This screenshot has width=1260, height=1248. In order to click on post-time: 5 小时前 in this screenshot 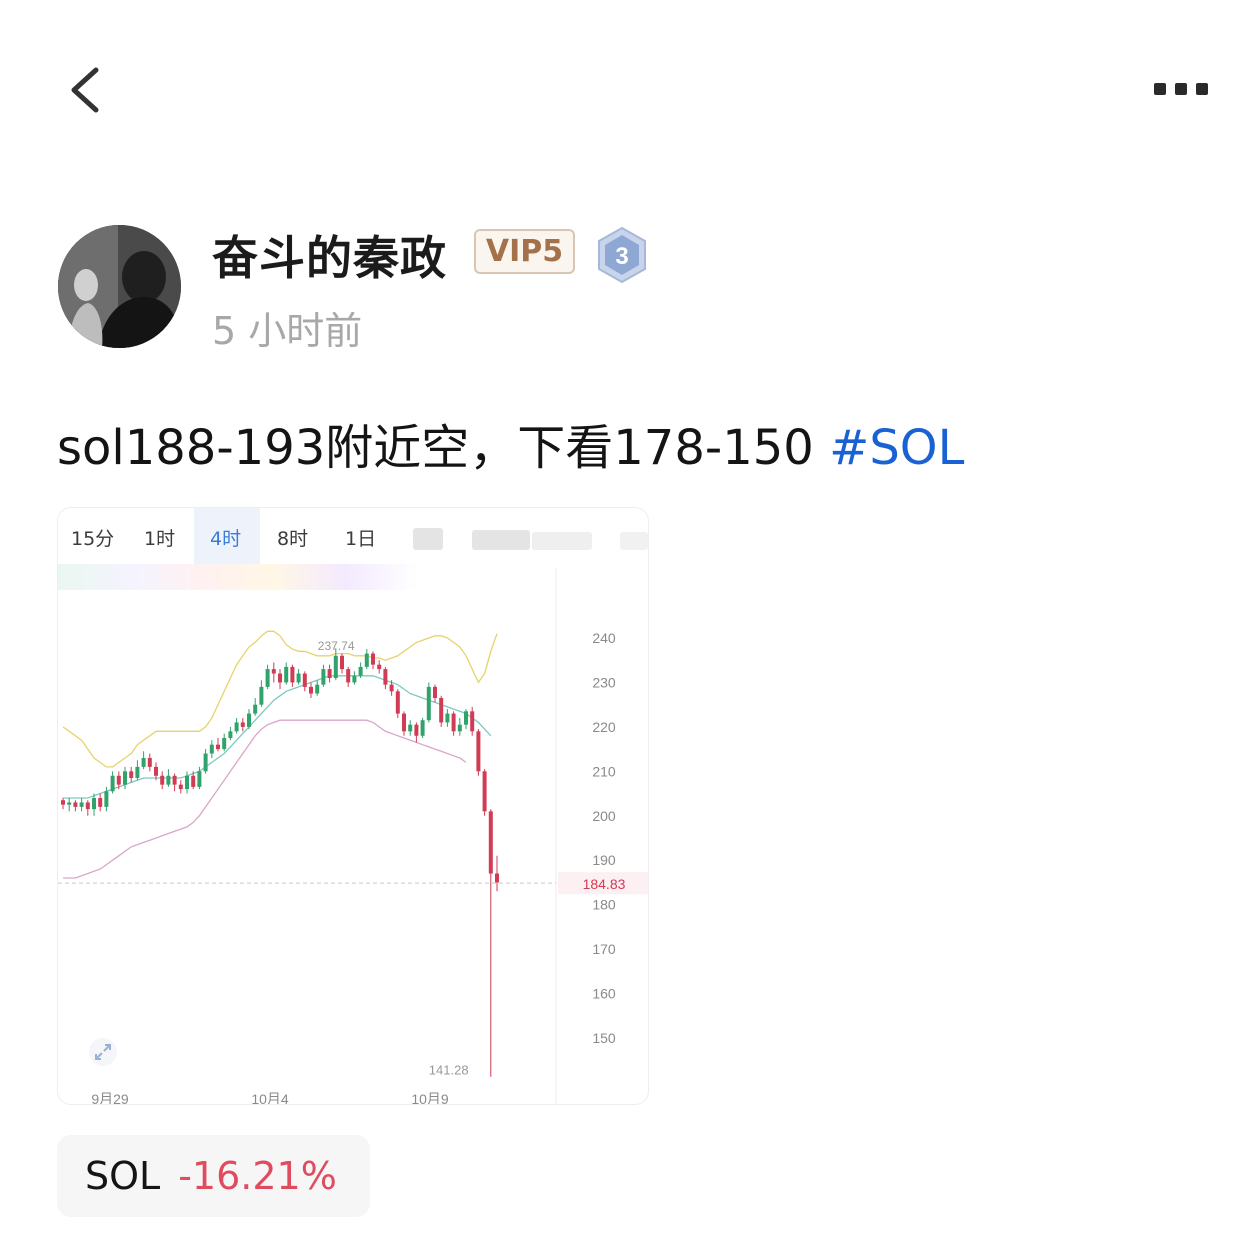, I will do `click(287, 331)`.